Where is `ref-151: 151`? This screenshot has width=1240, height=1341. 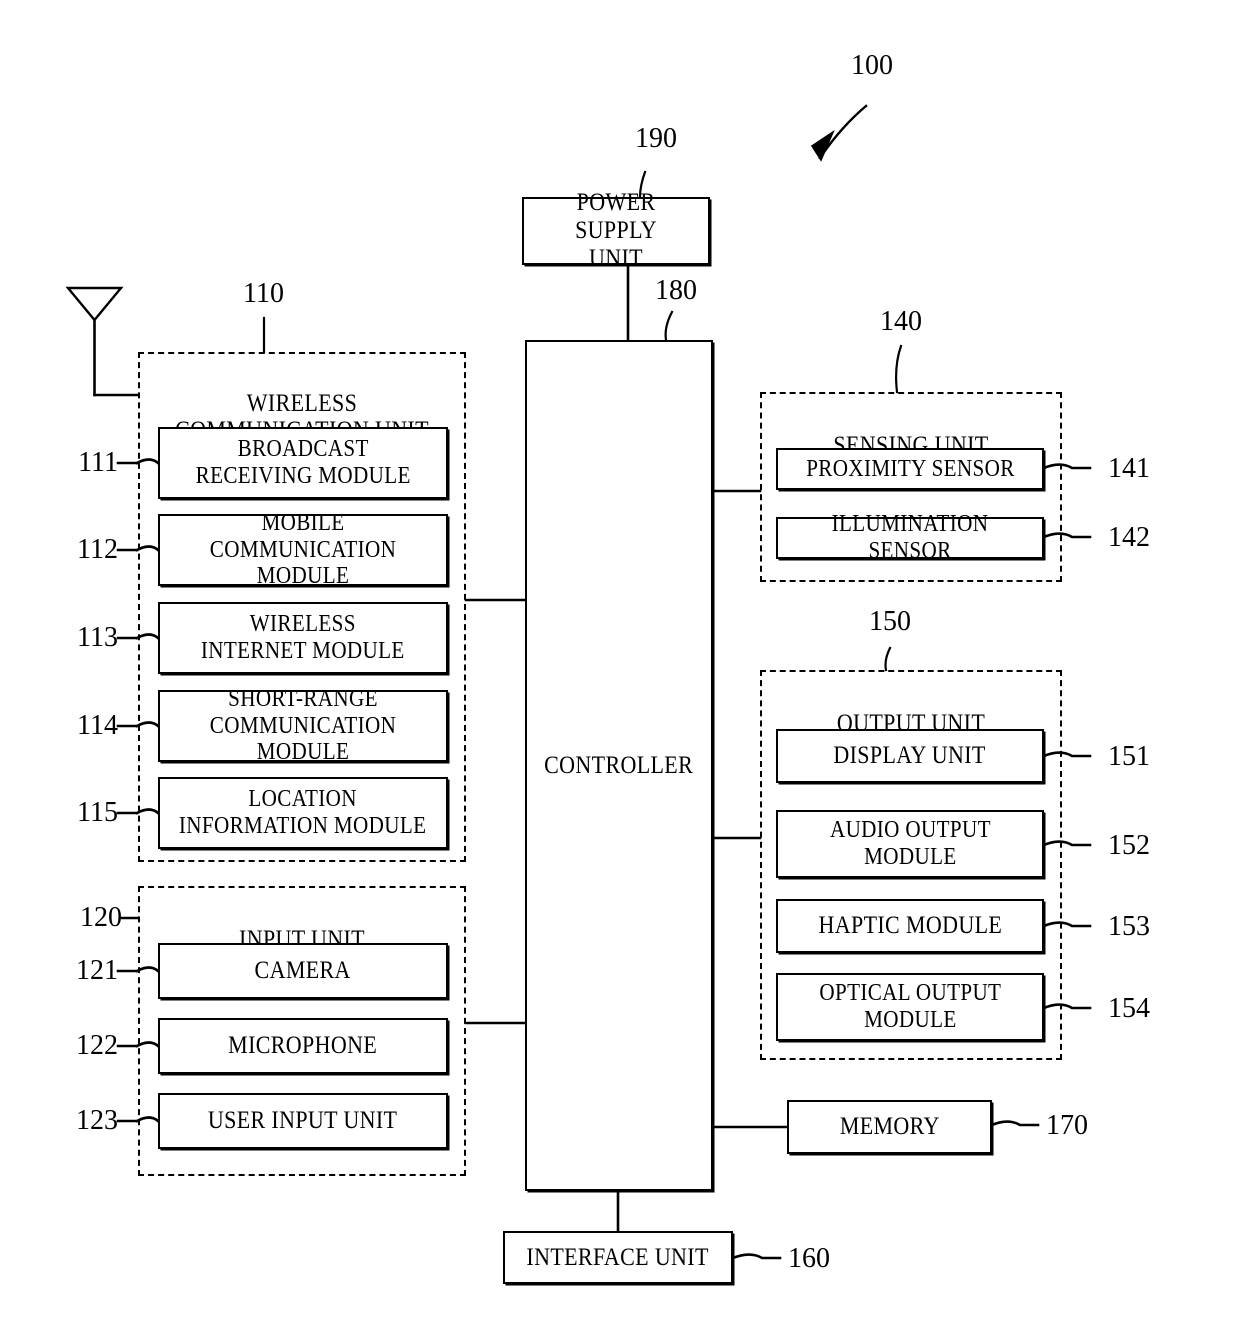
ref-151: 151 is located at coordinates (1129, 756).